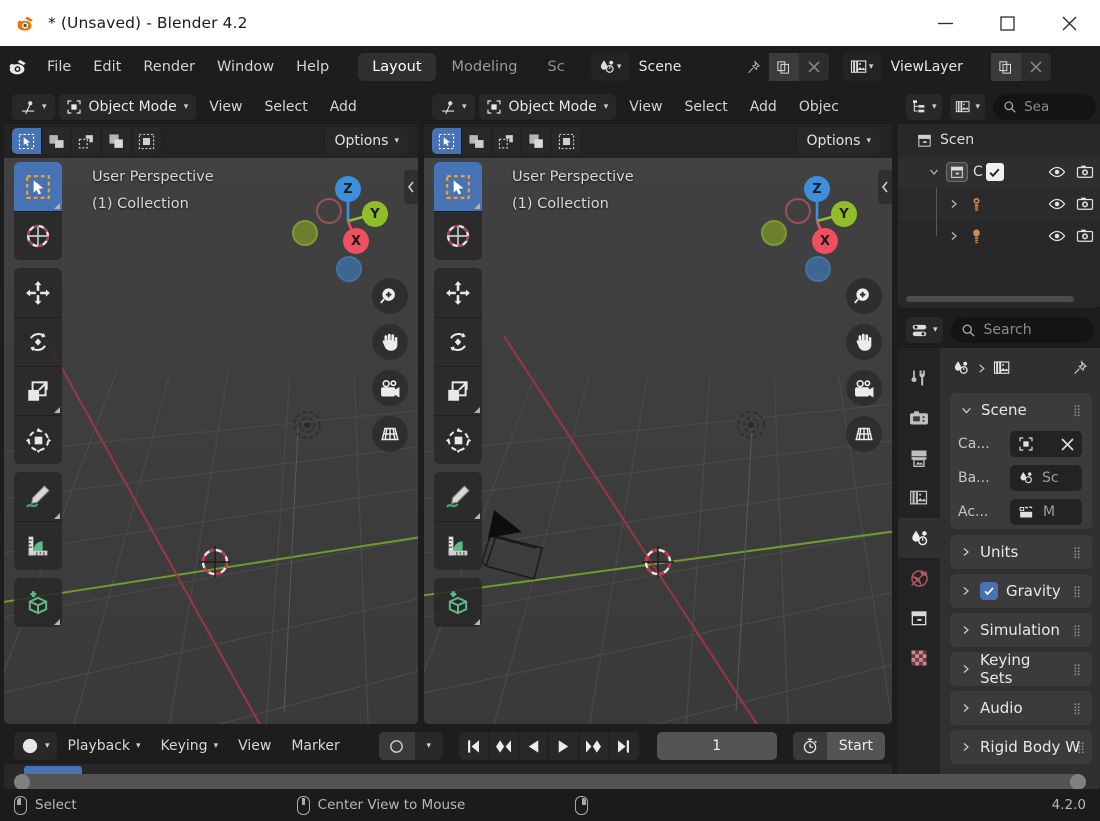  I want to click on viewport-right-sidebar-toggle, so click(885, 187).